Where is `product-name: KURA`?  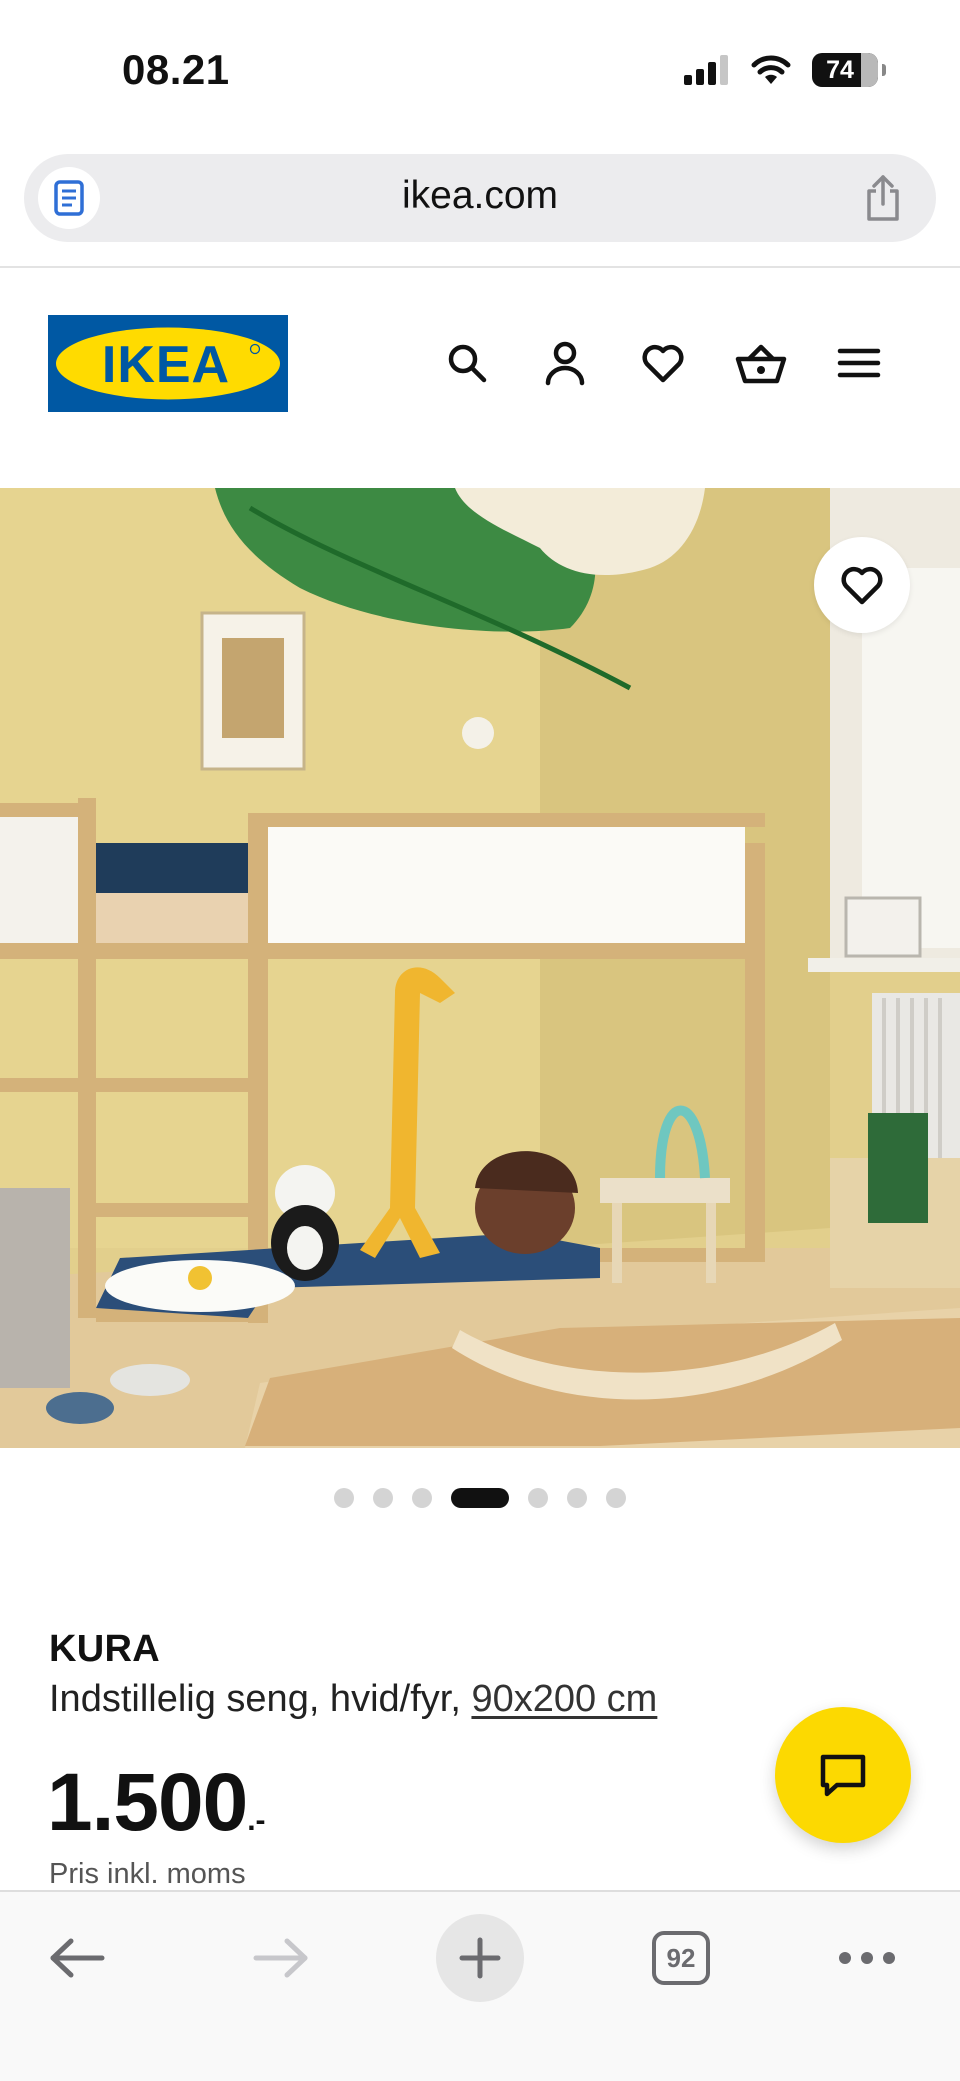
product-name: KURA is located at coordinates (104, 1649).